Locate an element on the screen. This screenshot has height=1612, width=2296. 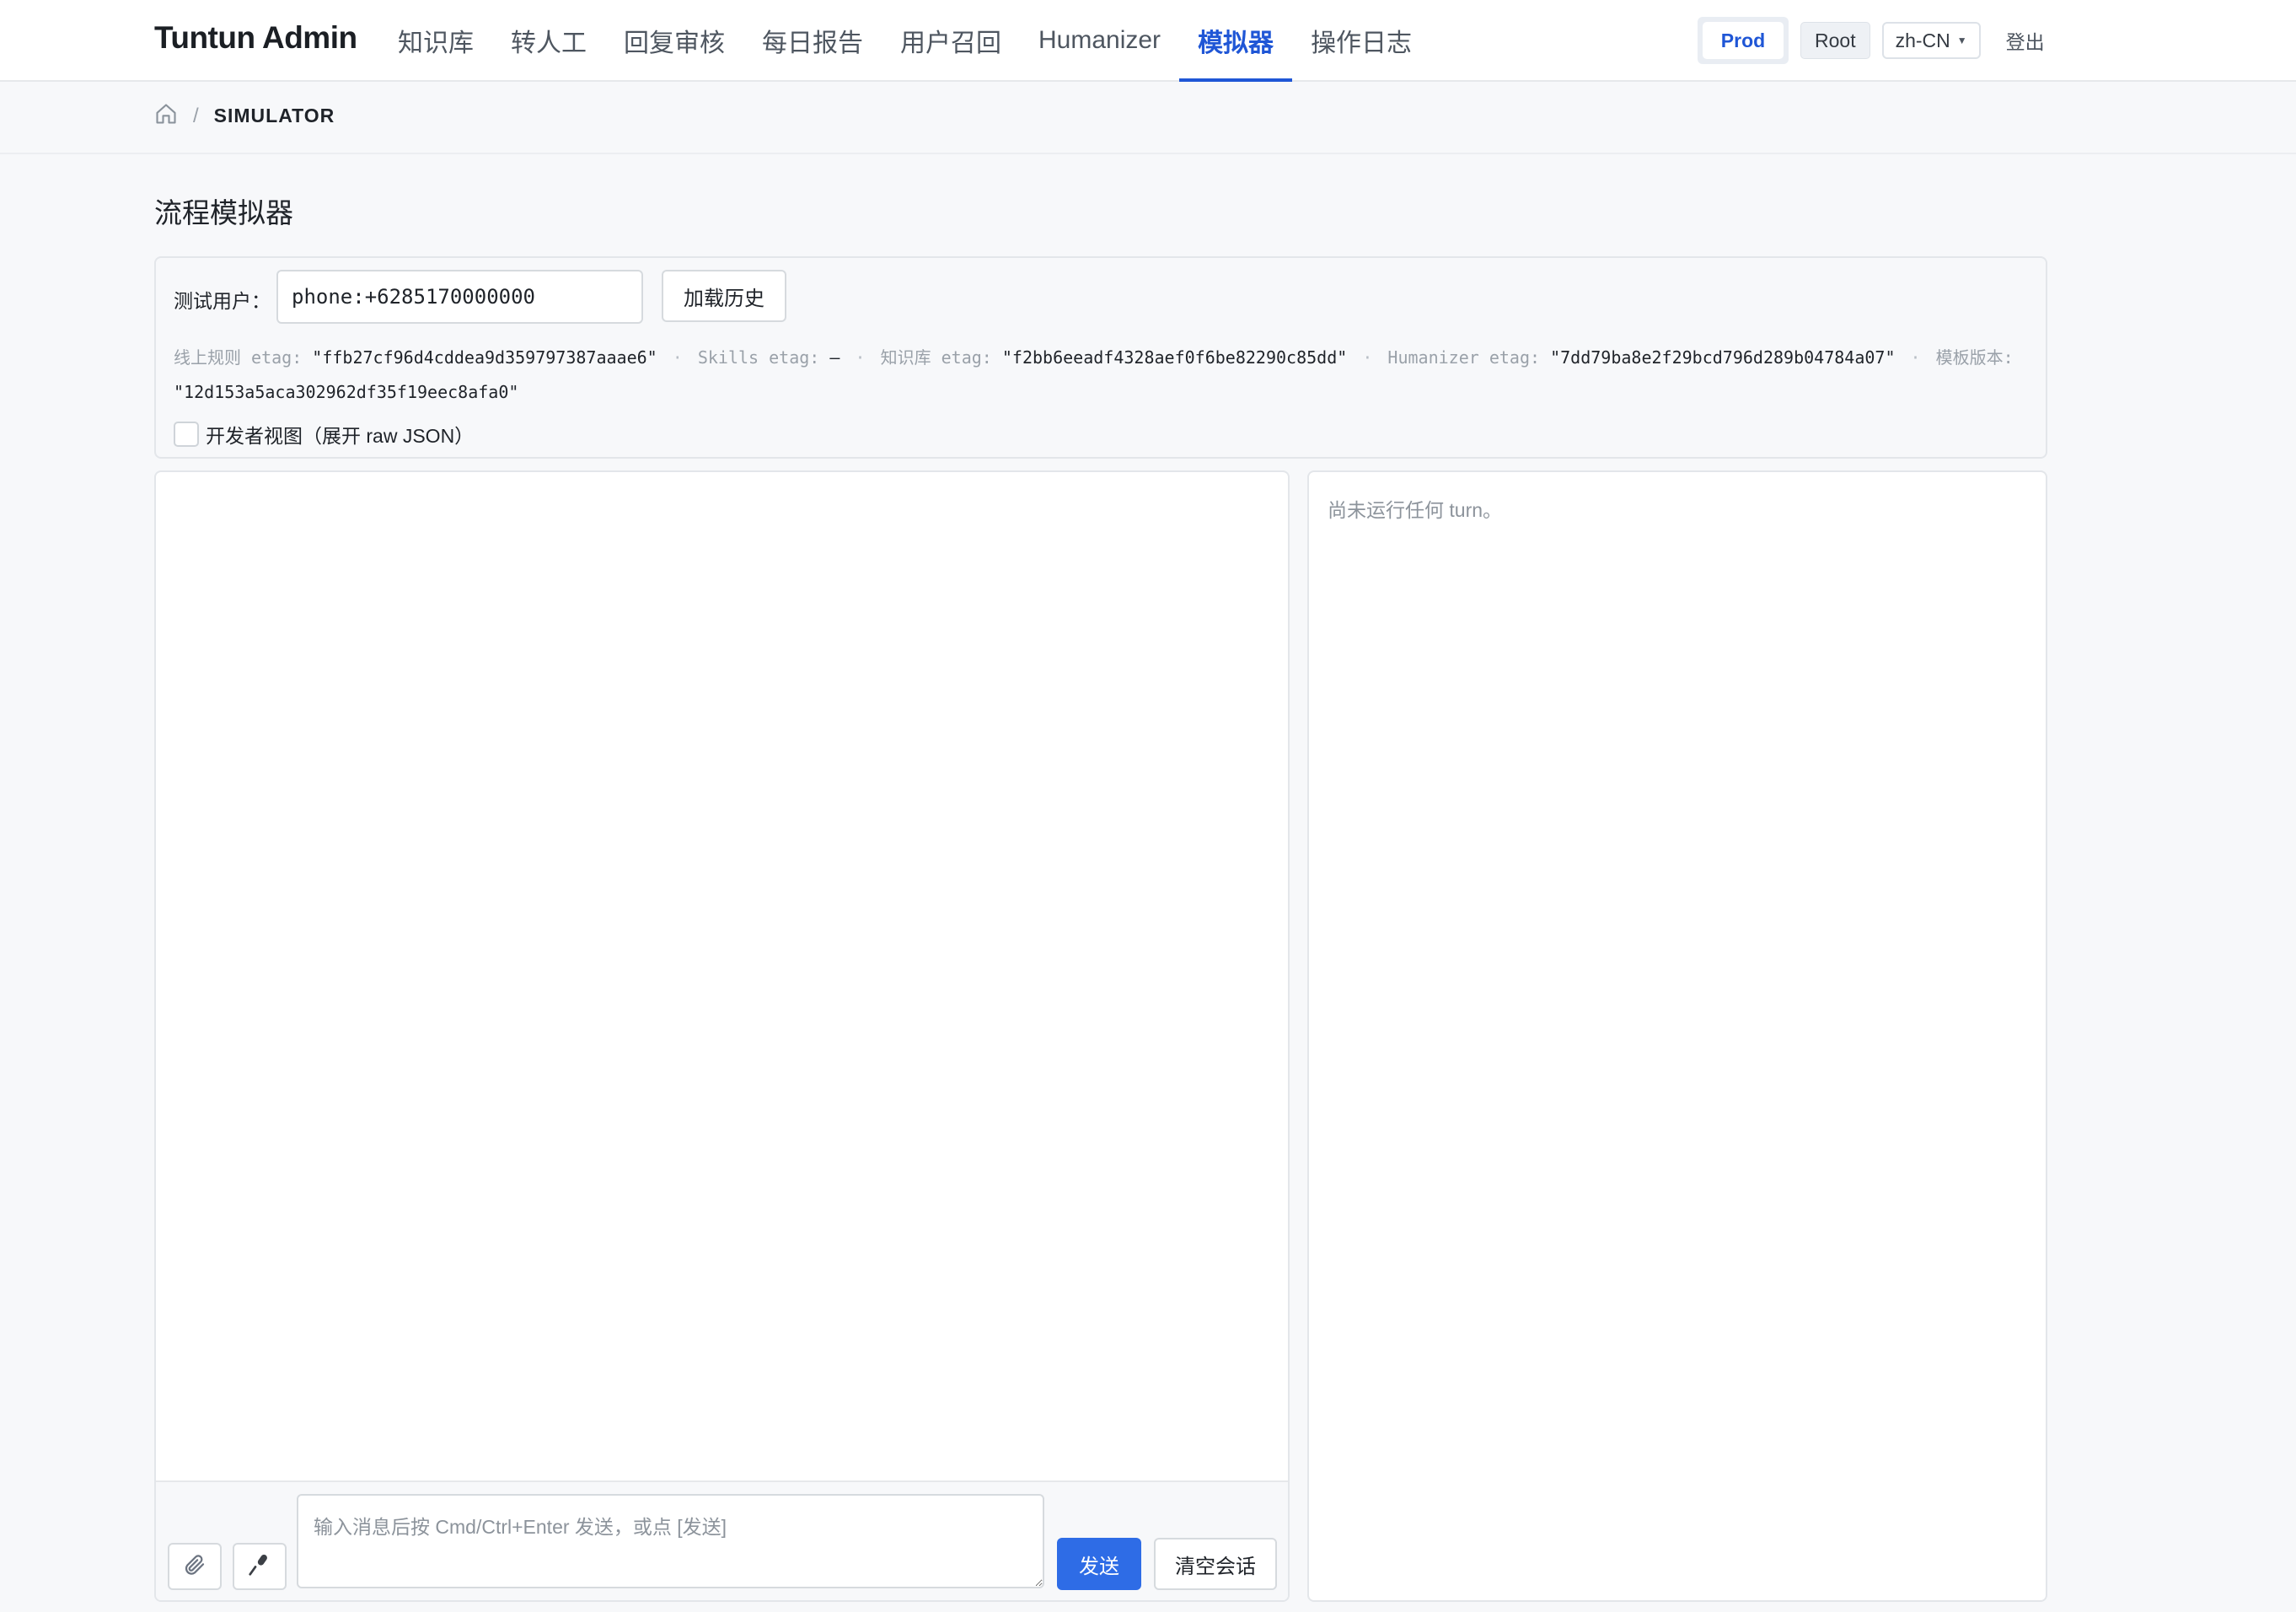
humanizer-etag-value: "7dd79ba8e2f29bcd796d289b04784a07" is located at coordinates (1723, 357).